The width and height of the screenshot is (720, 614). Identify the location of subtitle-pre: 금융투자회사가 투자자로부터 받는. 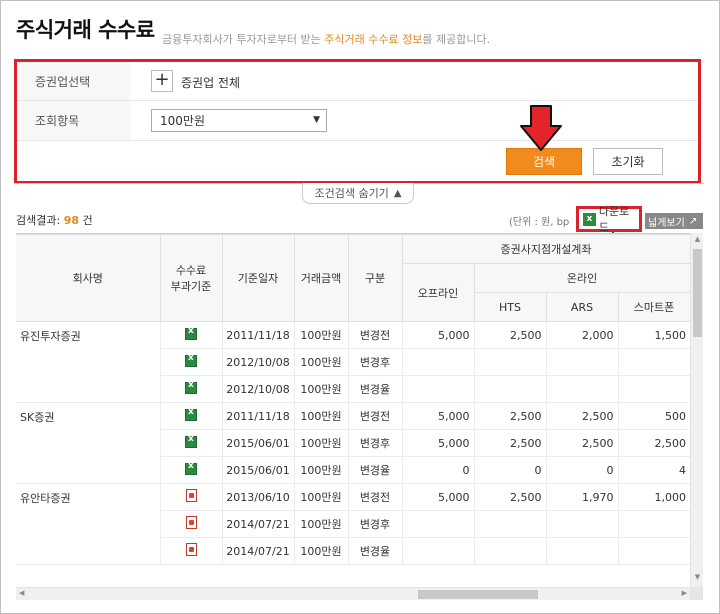
(243, 39).